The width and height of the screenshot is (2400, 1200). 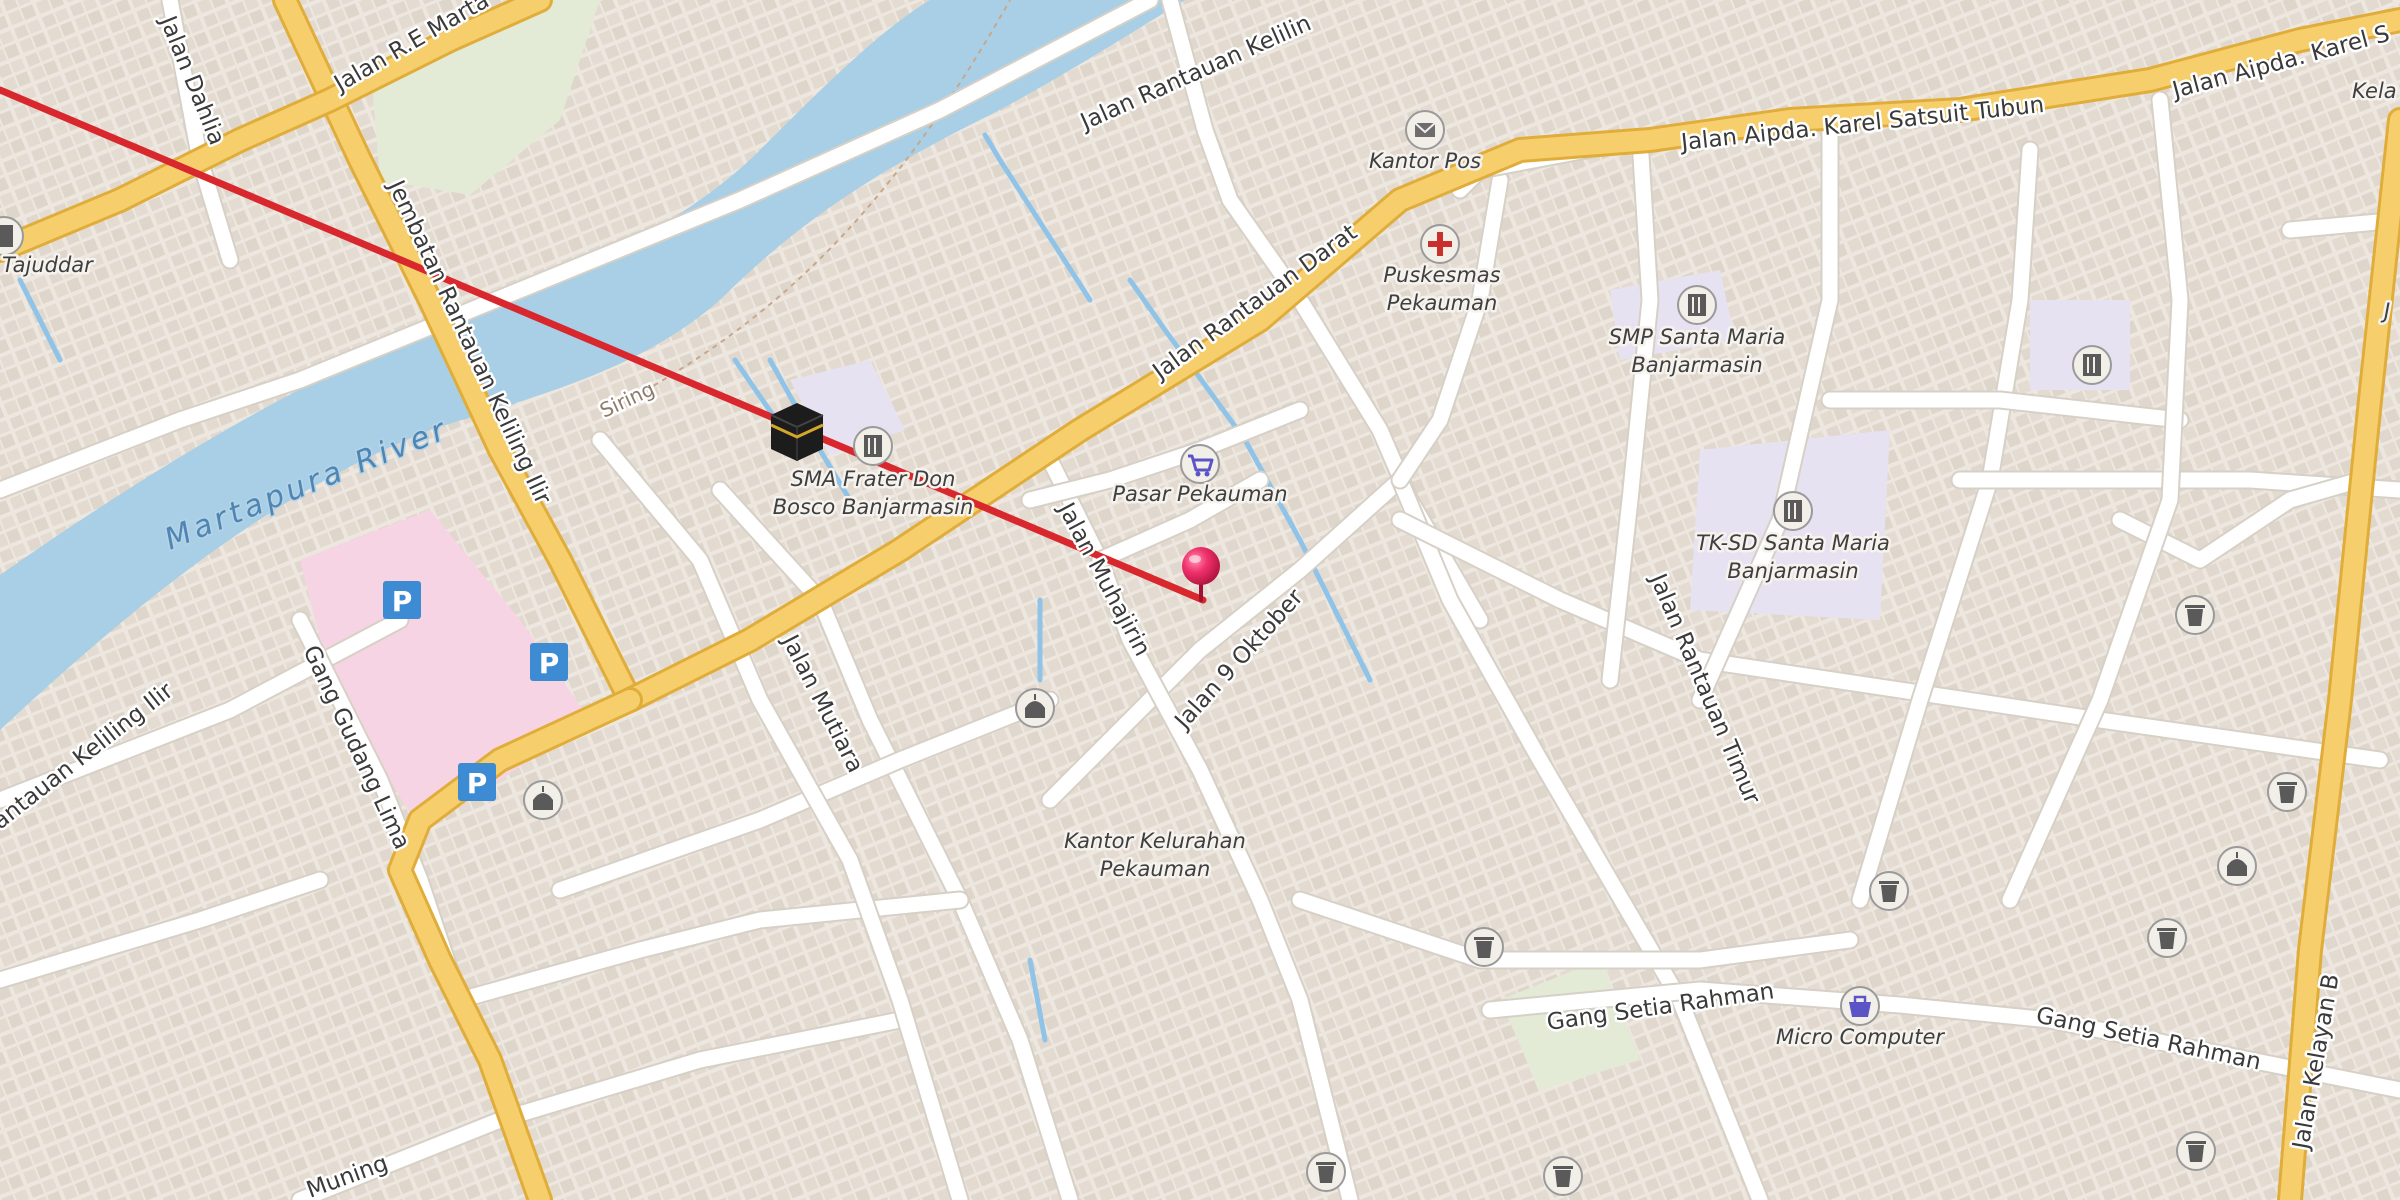 I want to click on parking-icon-3: P, so click(x=477, y=782).